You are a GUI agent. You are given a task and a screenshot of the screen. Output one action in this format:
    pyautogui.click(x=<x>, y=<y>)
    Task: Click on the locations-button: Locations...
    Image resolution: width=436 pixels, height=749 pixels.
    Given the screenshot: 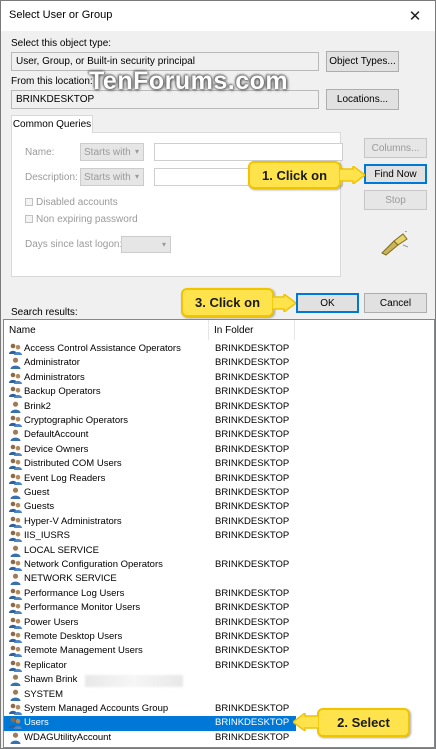 What is the action you would take?
    pyautogui.click(x=362, y=99)
    